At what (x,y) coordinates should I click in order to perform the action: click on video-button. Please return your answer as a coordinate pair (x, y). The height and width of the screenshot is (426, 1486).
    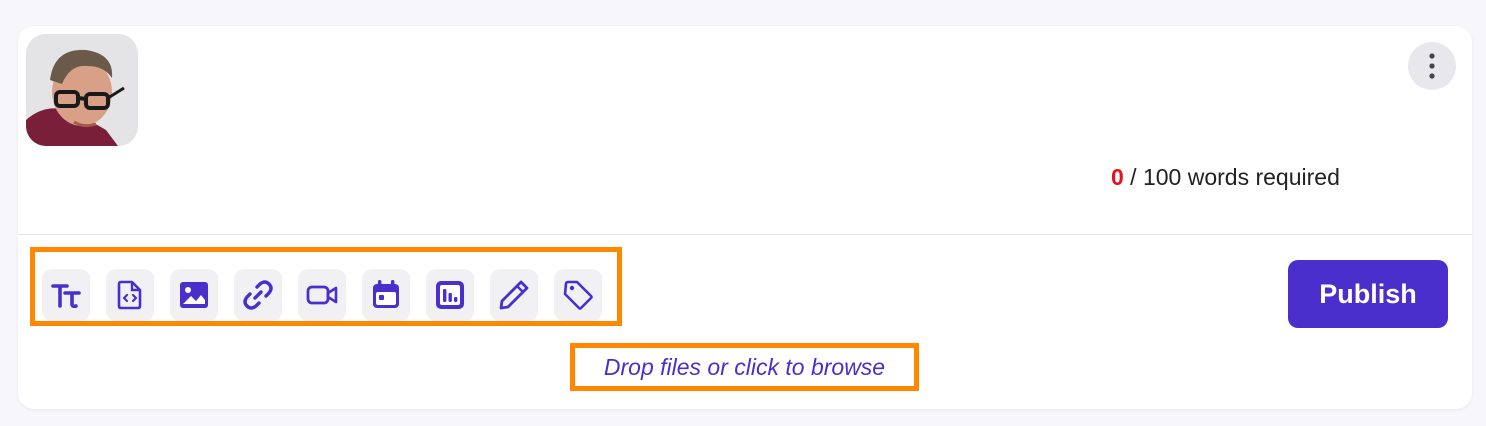
    Looking at the image, I should click on (322, 295).